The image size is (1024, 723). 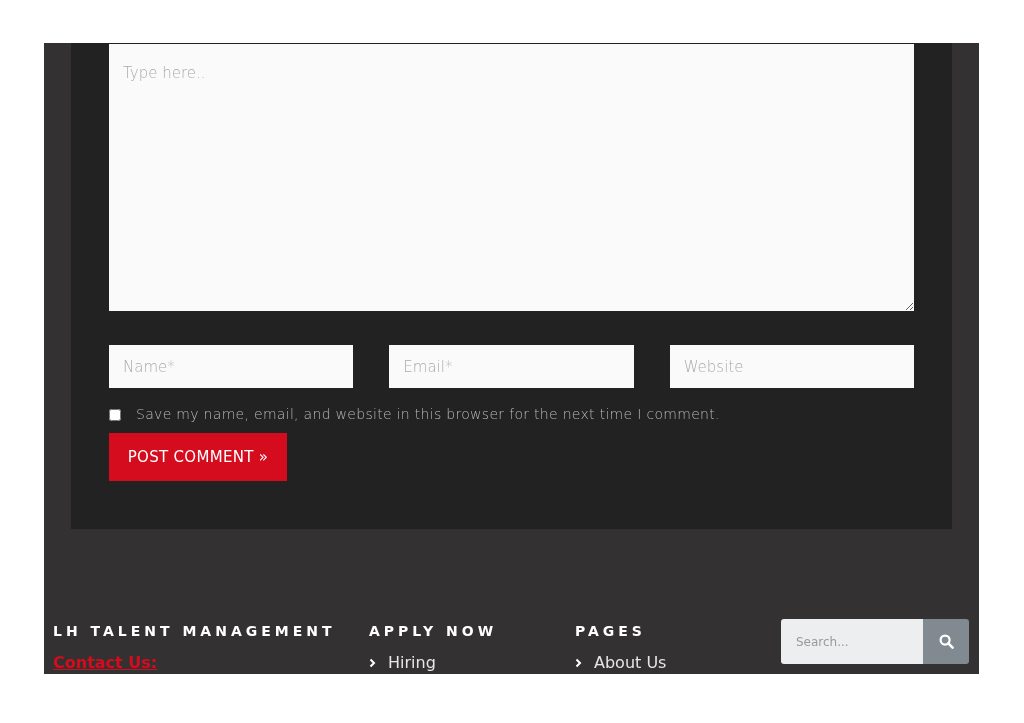 I want to click on post-comment-button: POST COMMENT », so click(x=198, y=457).